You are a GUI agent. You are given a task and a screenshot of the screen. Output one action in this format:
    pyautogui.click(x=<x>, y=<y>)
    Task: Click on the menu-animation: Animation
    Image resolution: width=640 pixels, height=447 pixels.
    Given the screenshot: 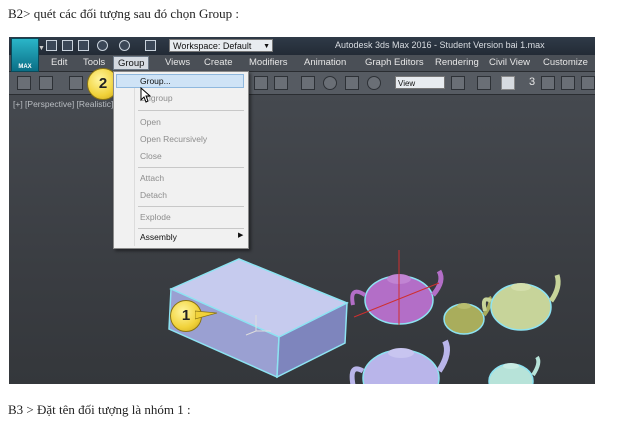 What is the action you would take?
    pyautogui.click(x=325, y=63)
    